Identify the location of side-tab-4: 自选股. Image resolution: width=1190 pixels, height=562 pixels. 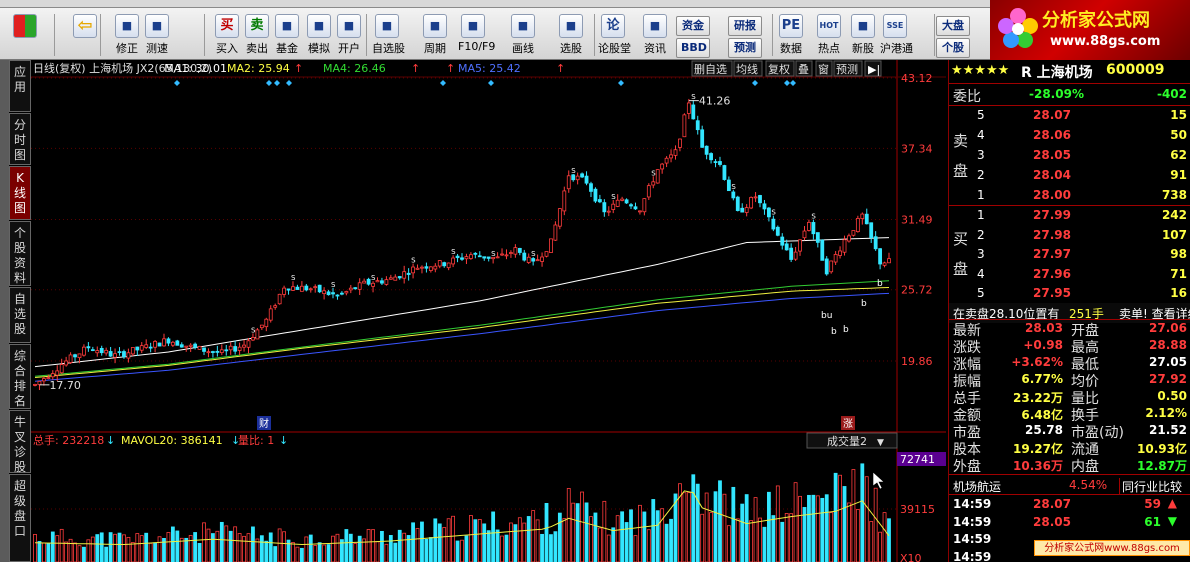
(20, 315).